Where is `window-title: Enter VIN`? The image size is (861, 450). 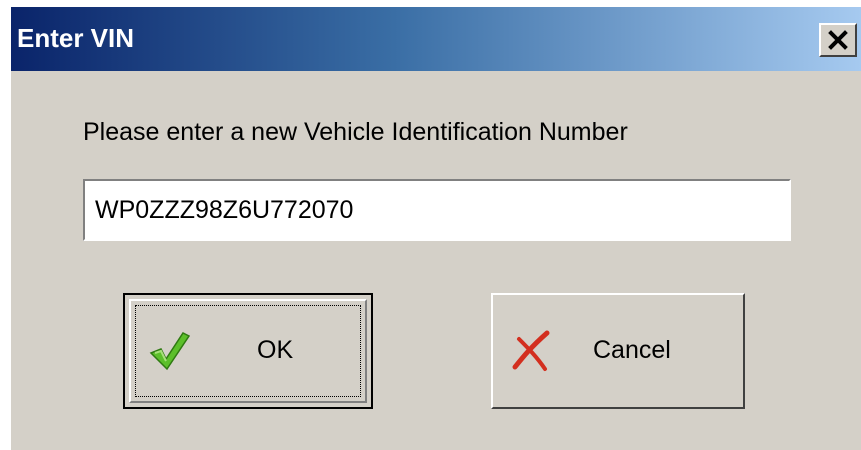
window-title: Enter VIN is located at coordinates (76, 38).